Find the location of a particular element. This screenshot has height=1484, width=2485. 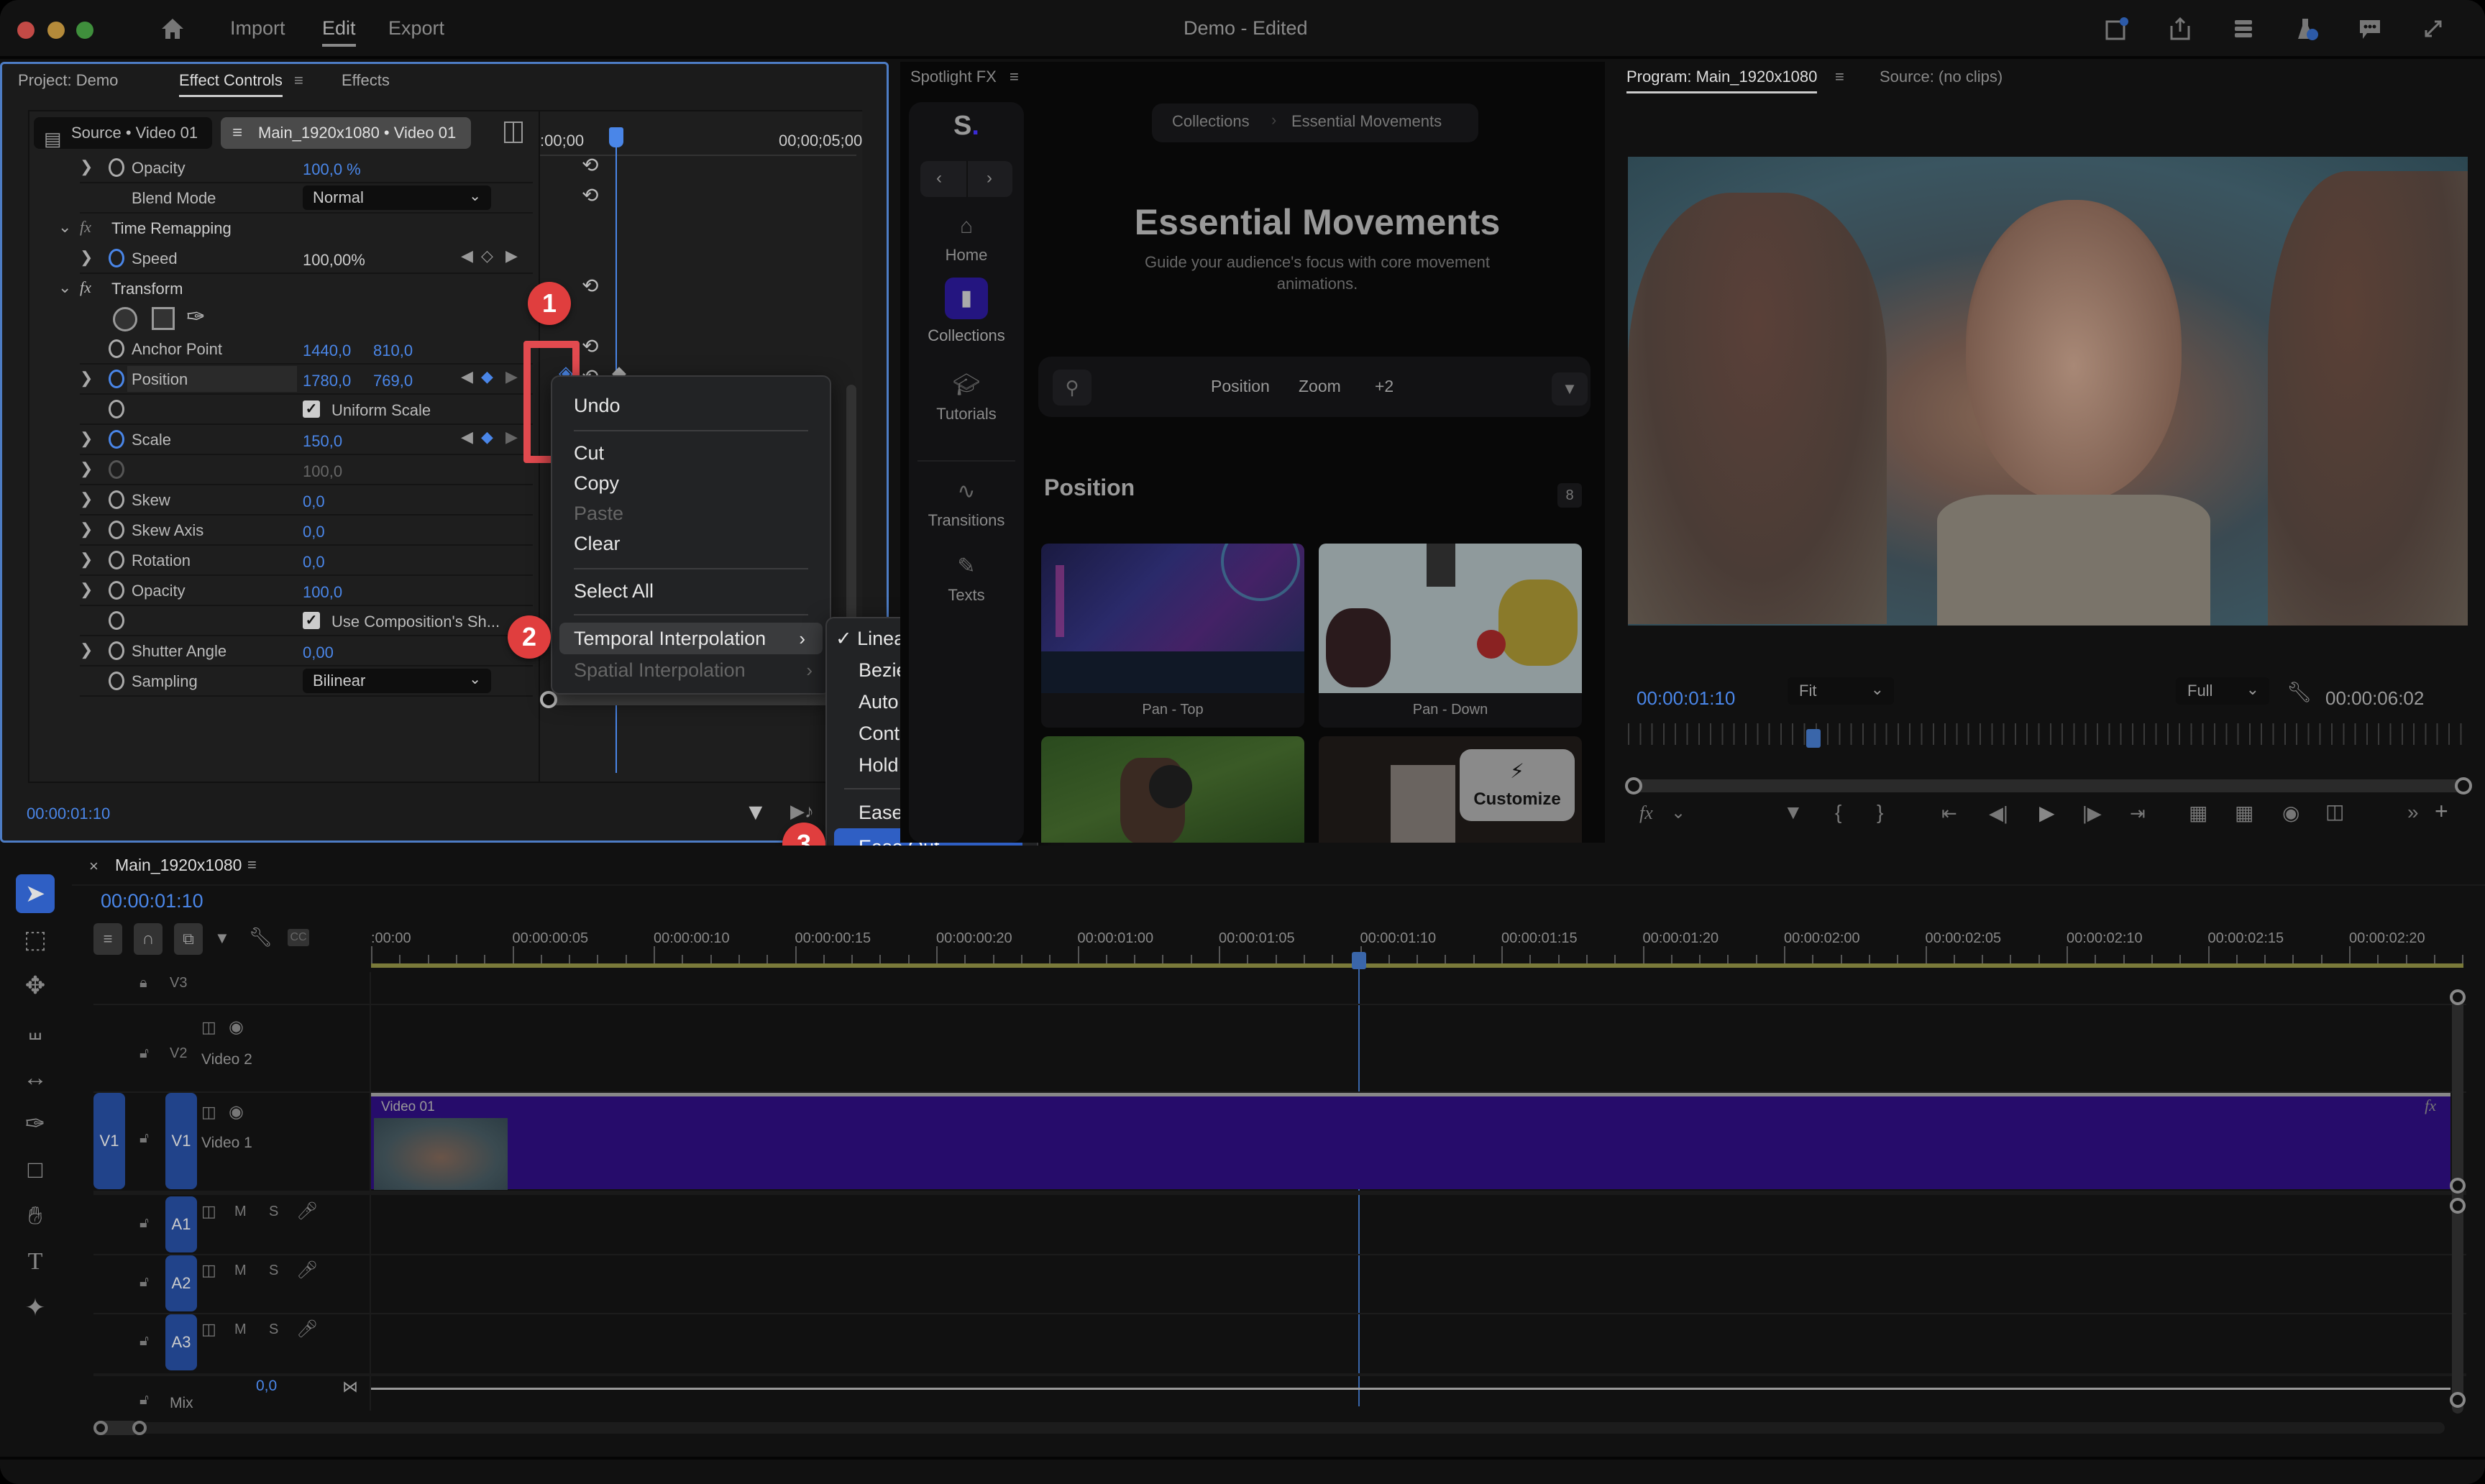

workspaces-icon is located at coordinates (2243, 30).